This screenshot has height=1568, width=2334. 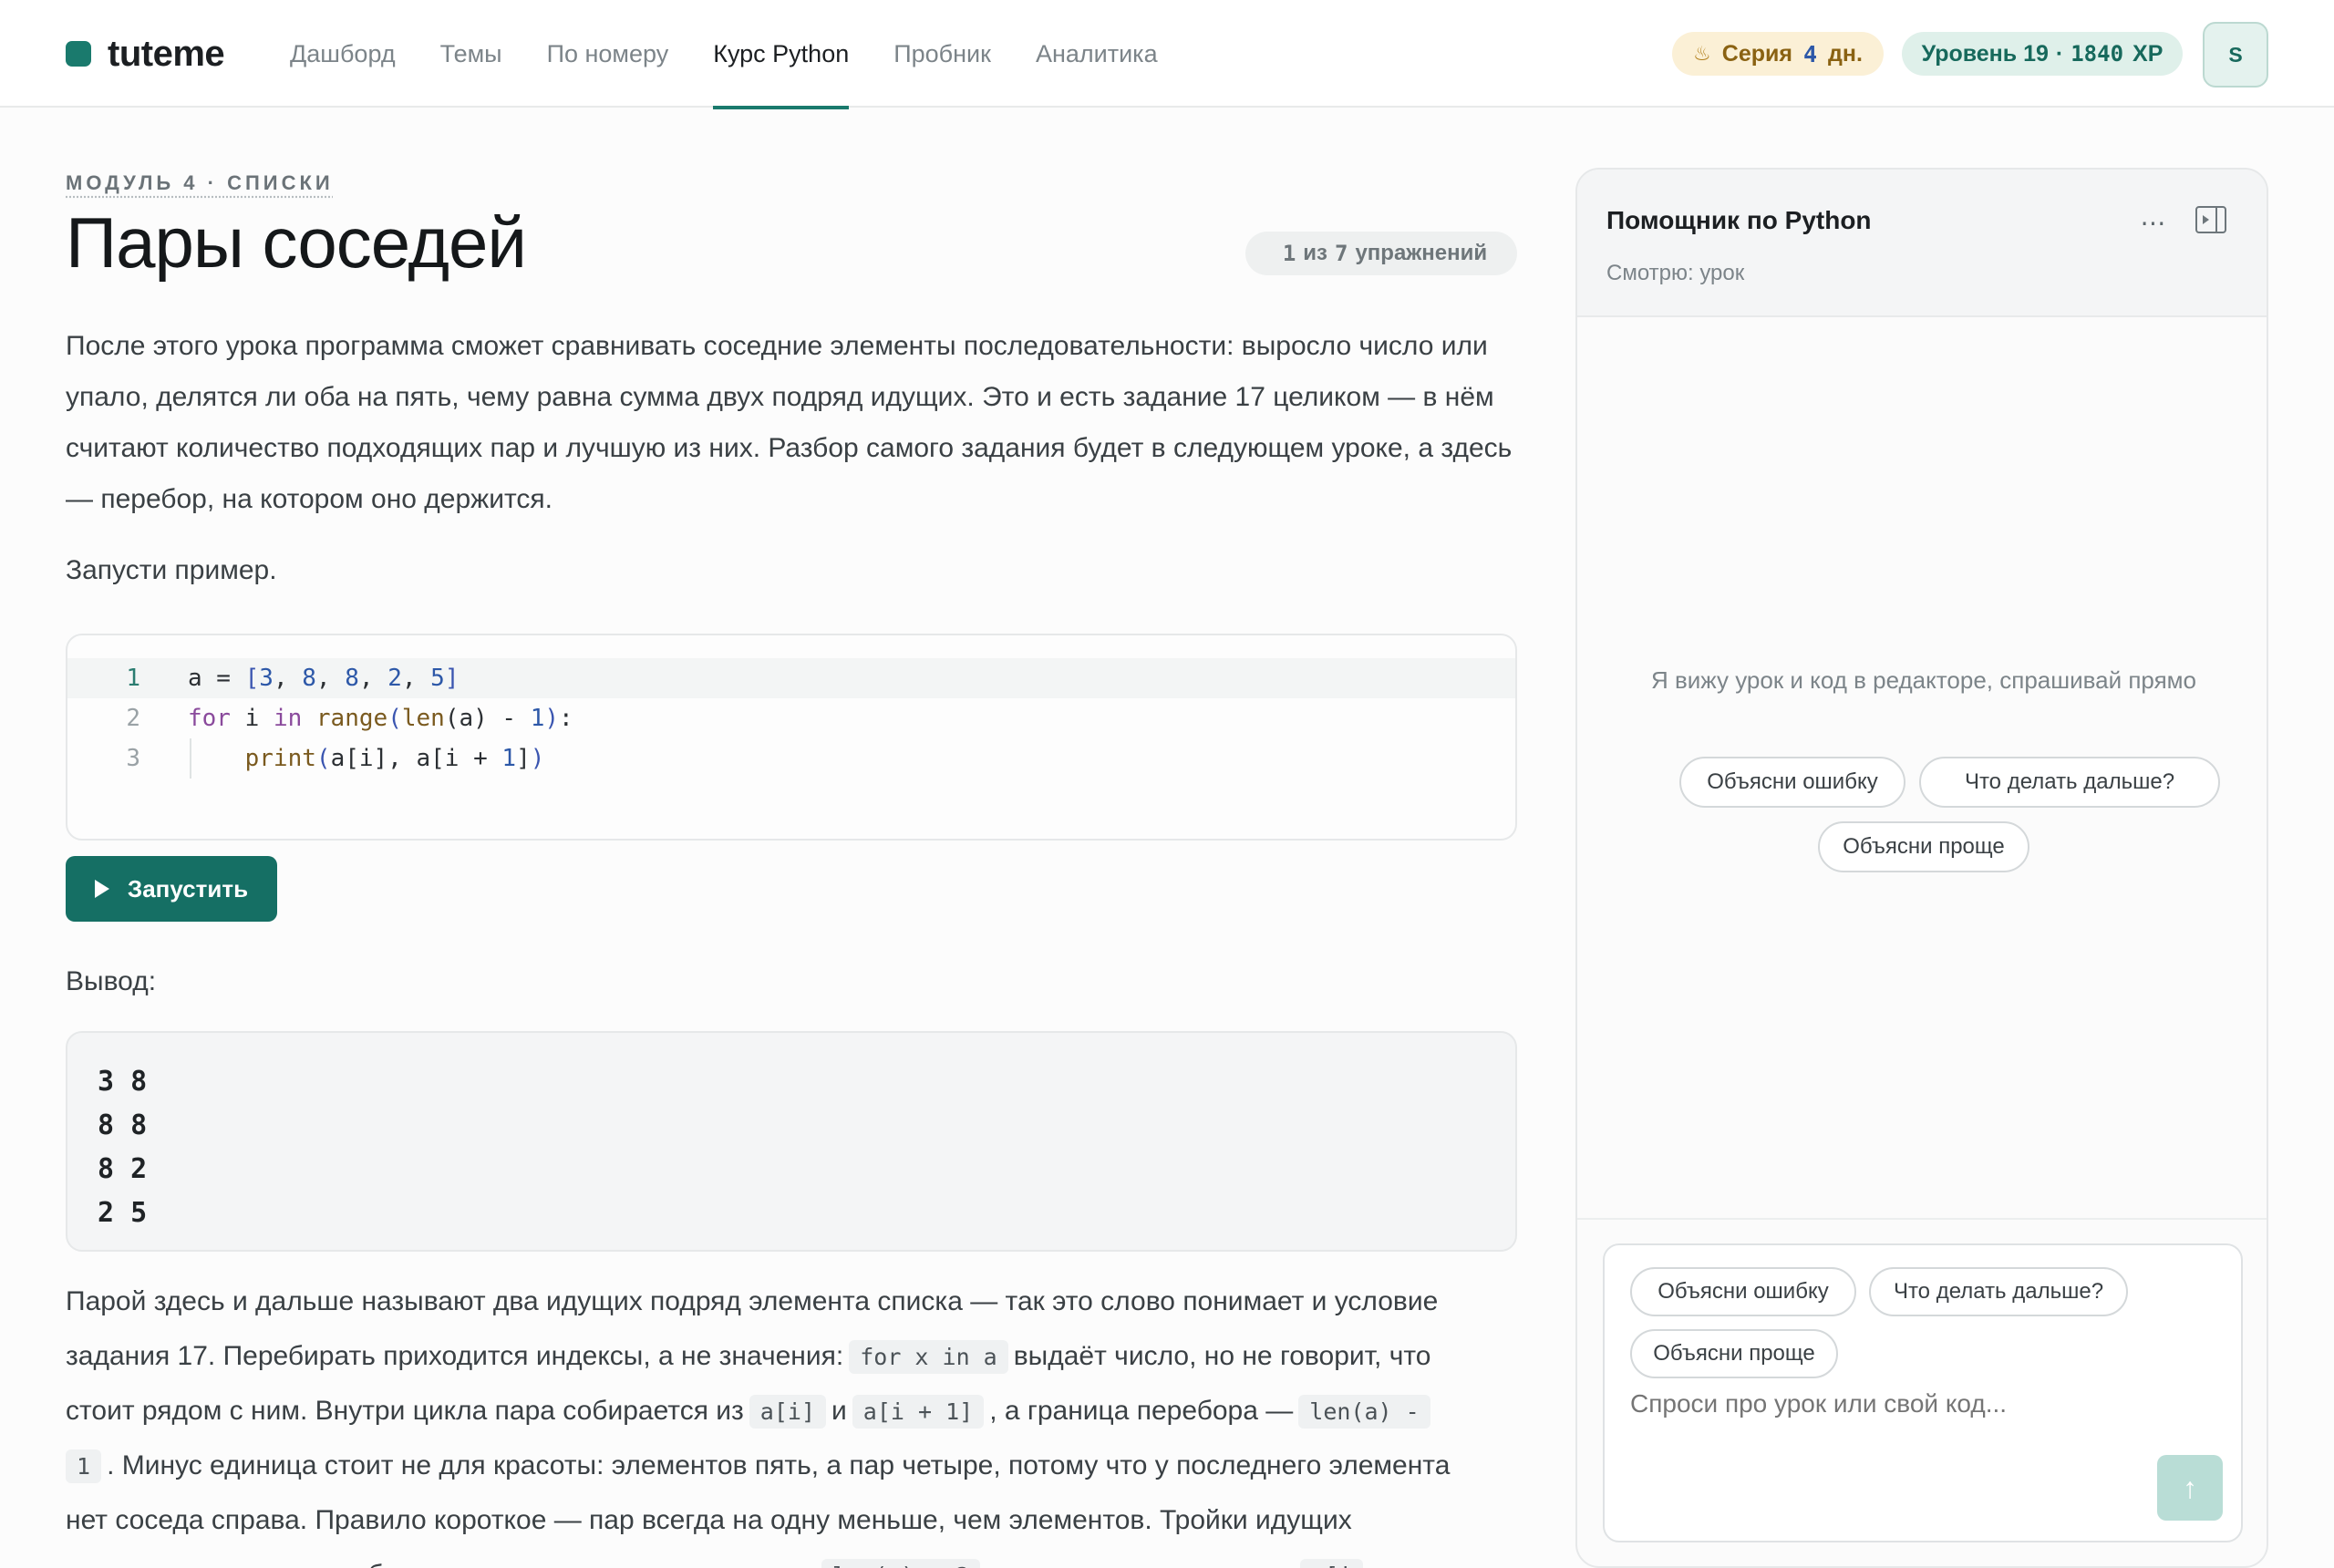 What do you see at coordinates (1922, 1219) in the screenshot?
I see `divider` at bounding box center [1922, 1219].